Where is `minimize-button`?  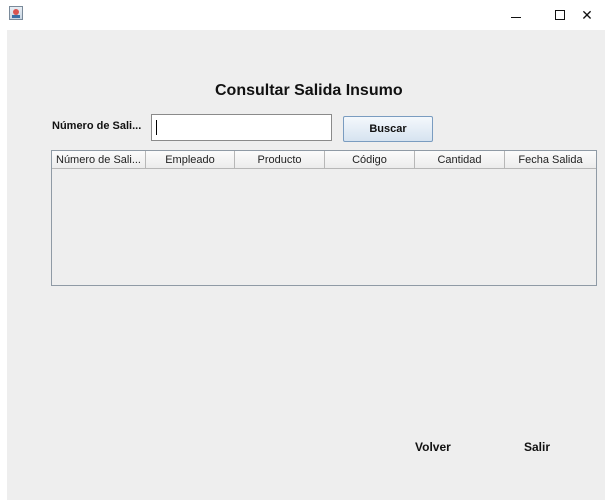 minimize-button is located at coordinates (516, 15).